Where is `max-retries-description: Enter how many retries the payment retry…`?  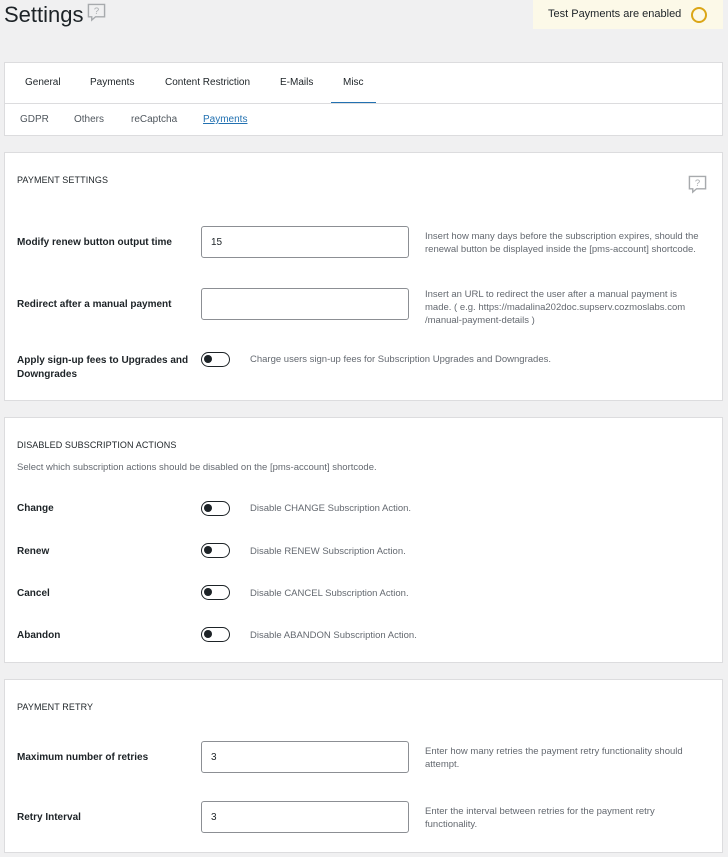 max-retries-description: Enter how many retries the payment retry… is located at coordinates (554, 758).